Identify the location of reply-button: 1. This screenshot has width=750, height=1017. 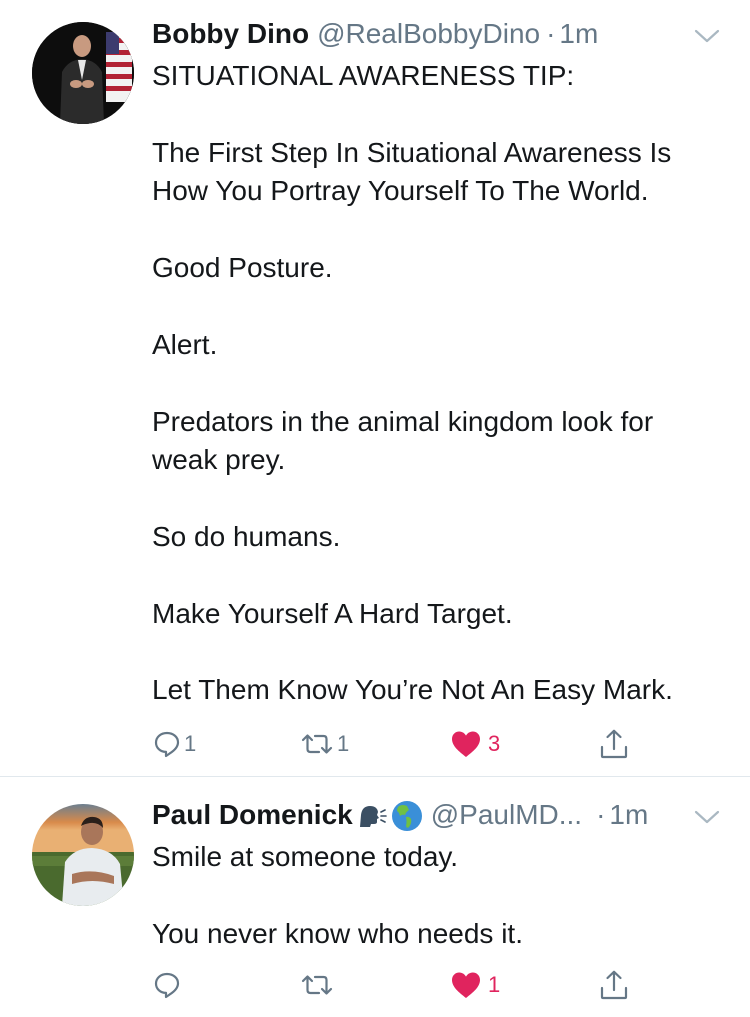
(174, 744).